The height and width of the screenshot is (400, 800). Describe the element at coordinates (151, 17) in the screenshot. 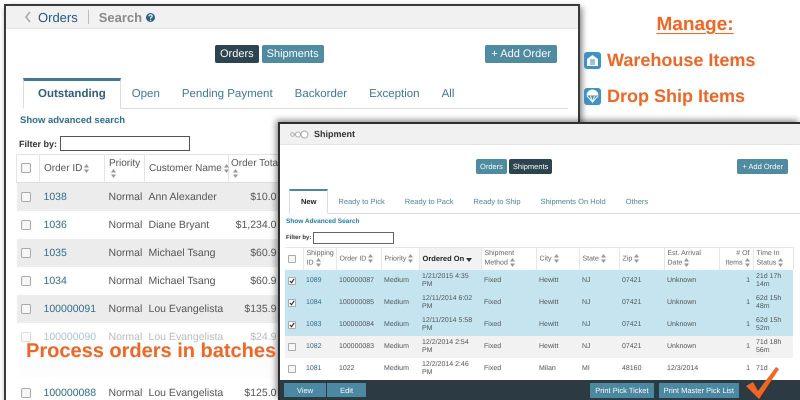

I see `help-icon` at that location.